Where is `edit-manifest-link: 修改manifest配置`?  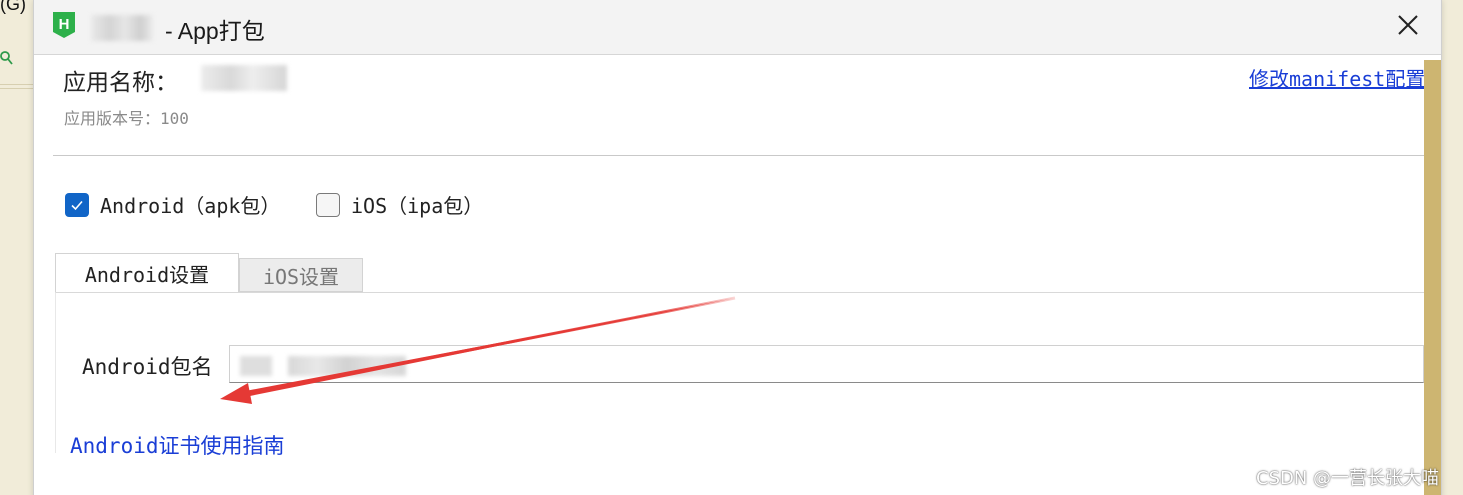
edit-manifest-link: 修改manifest配置 is located at coordinates (1337, 77).